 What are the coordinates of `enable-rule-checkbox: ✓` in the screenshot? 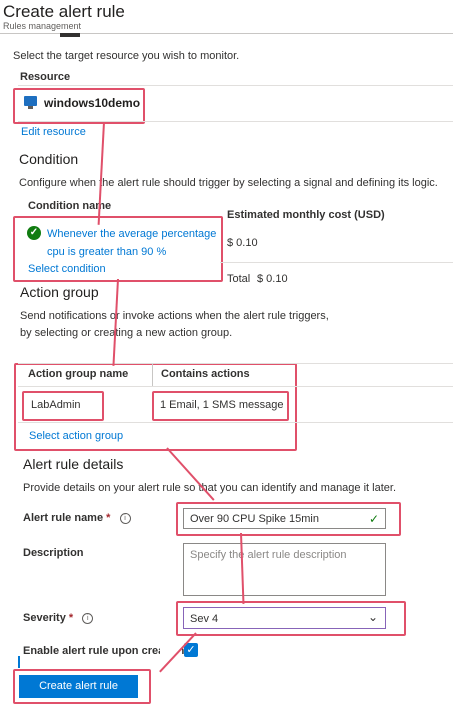 It's located at (191, 650).